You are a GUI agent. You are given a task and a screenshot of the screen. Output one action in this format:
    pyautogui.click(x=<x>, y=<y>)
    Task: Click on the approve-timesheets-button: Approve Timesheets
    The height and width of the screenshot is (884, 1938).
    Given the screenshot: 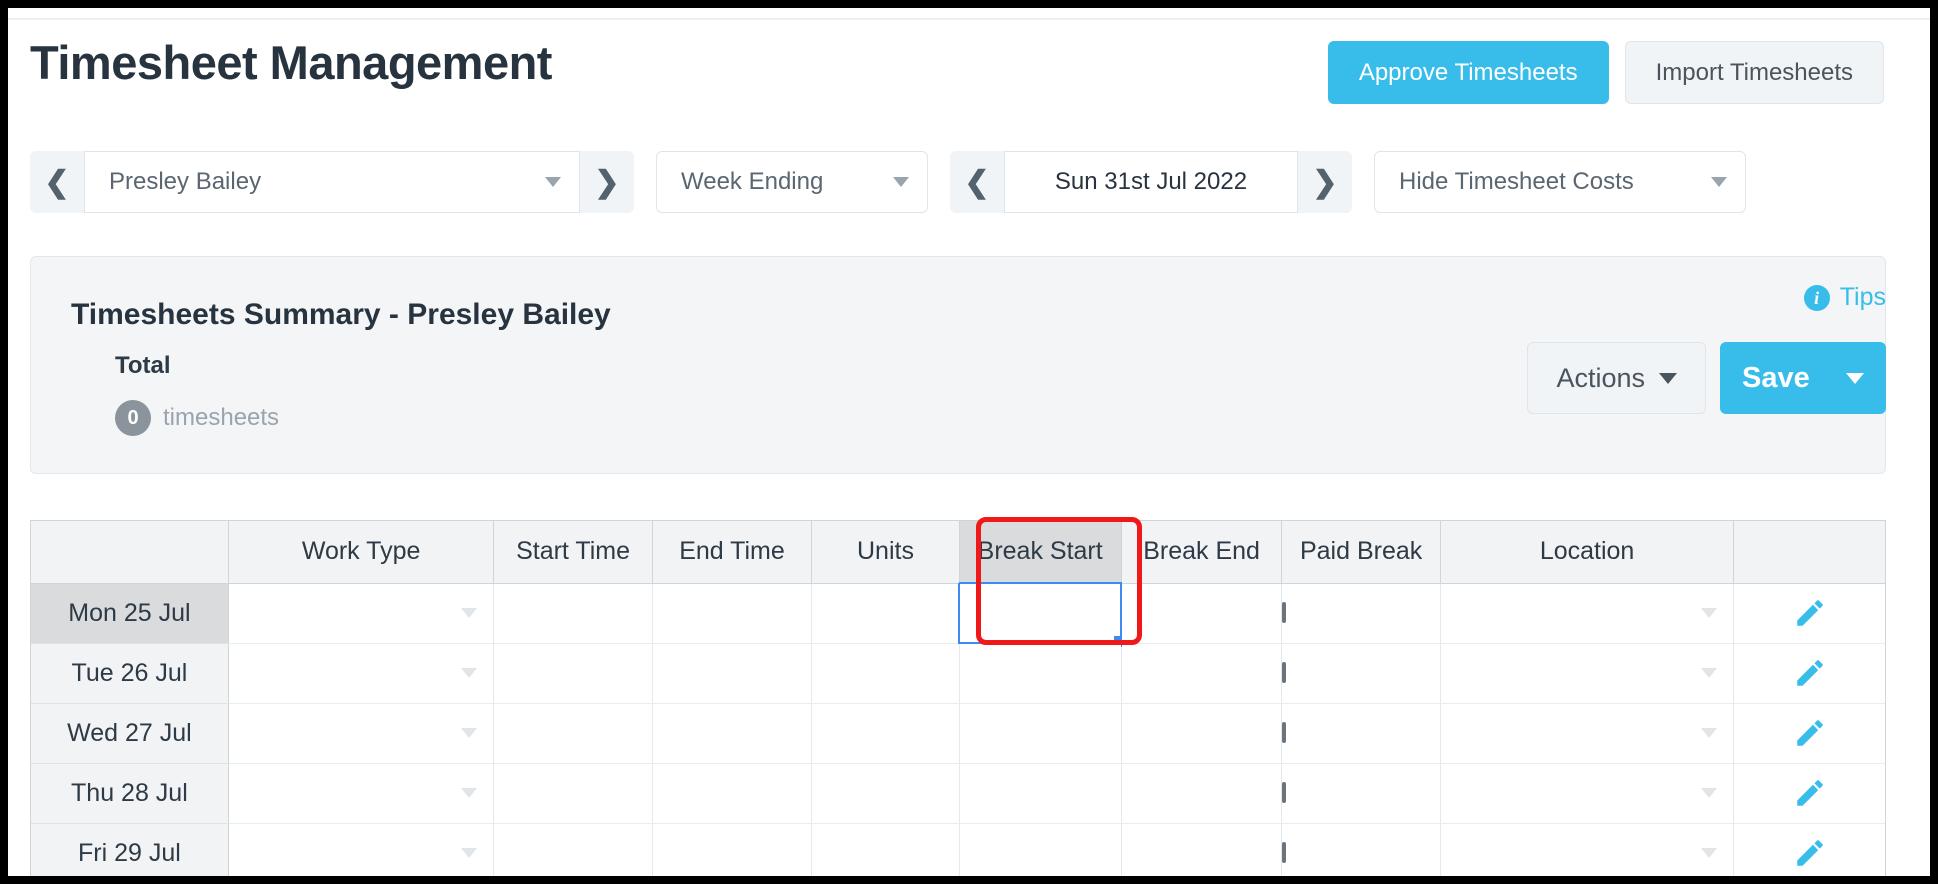 What is the action you would take?
    pyautogui.click(x=1468, y=72)
    